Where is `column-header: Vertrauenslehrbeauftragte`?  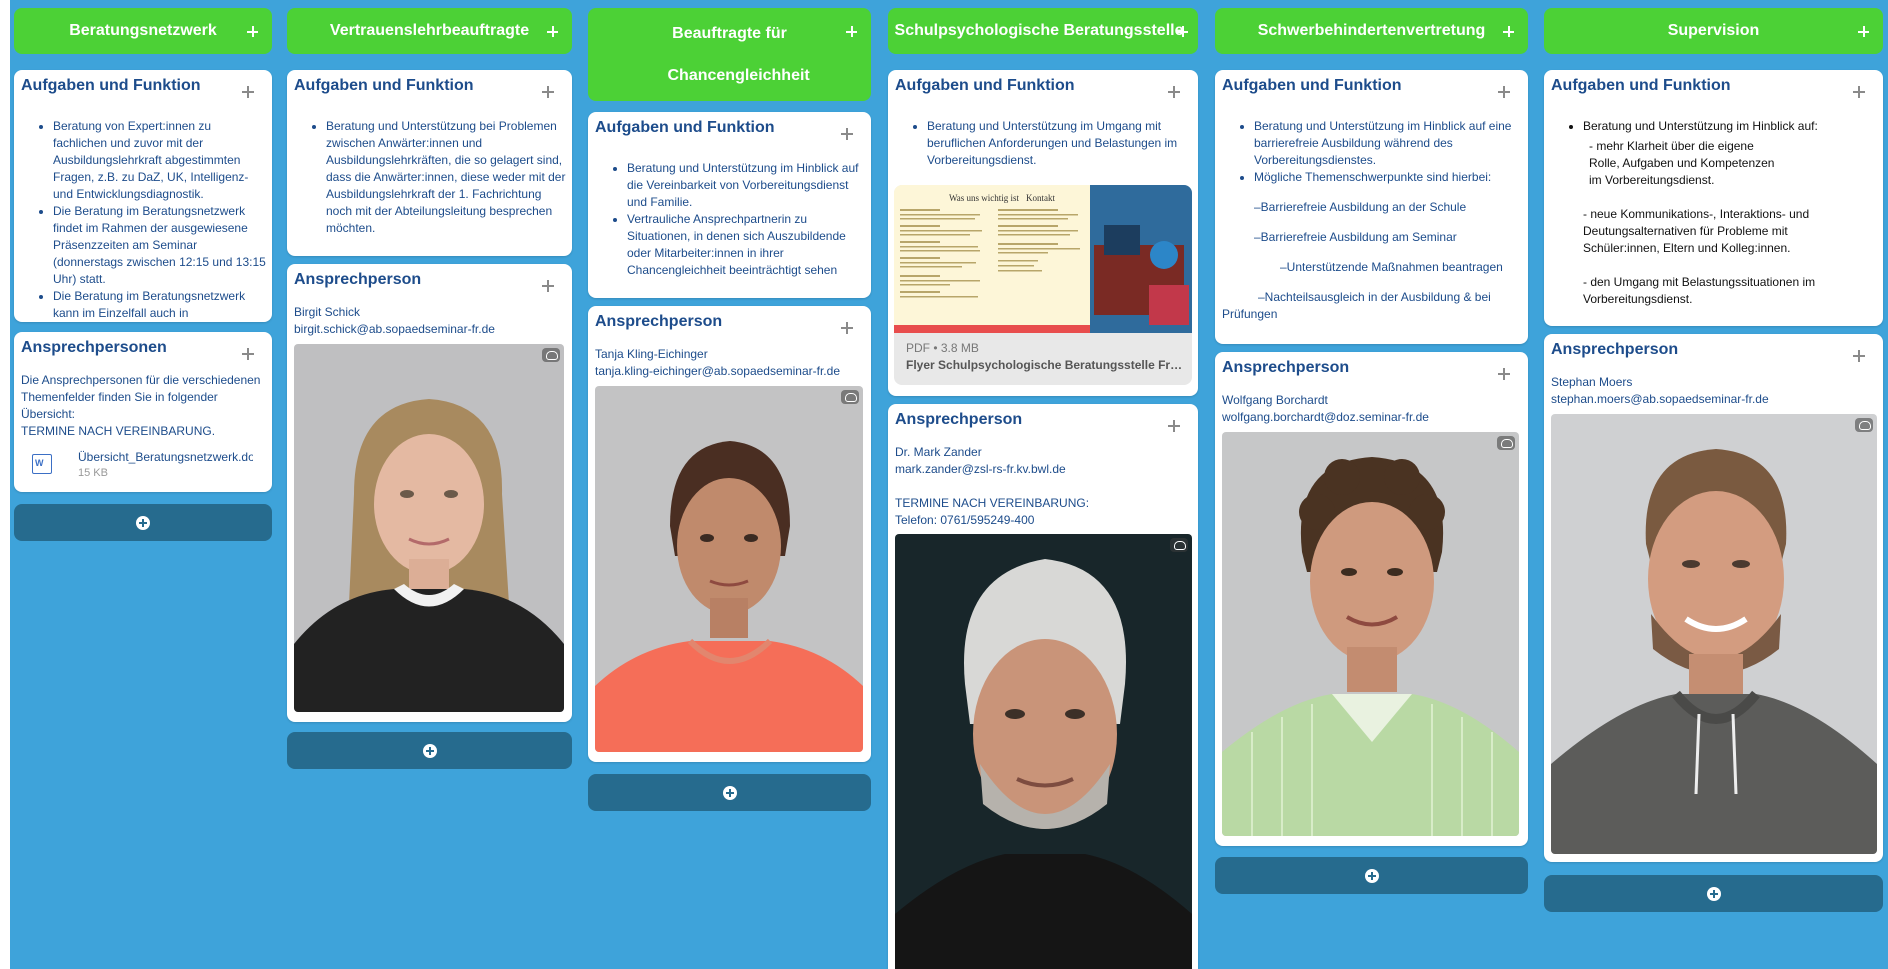
column-header: Vertrauenslehrbeauftragte is located at coordinates (429, 31).